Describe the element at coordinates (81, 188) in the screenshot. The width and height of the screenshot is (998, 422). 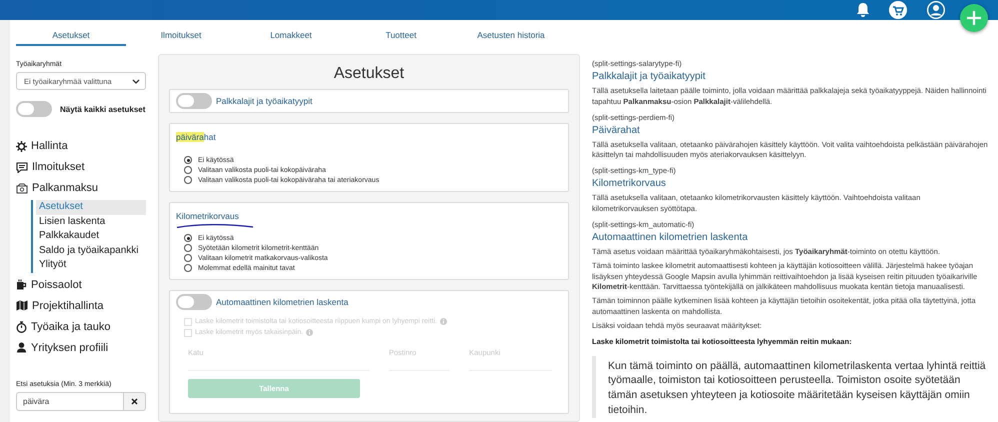
I see `nav-item: Palkanmaksu` at that location.